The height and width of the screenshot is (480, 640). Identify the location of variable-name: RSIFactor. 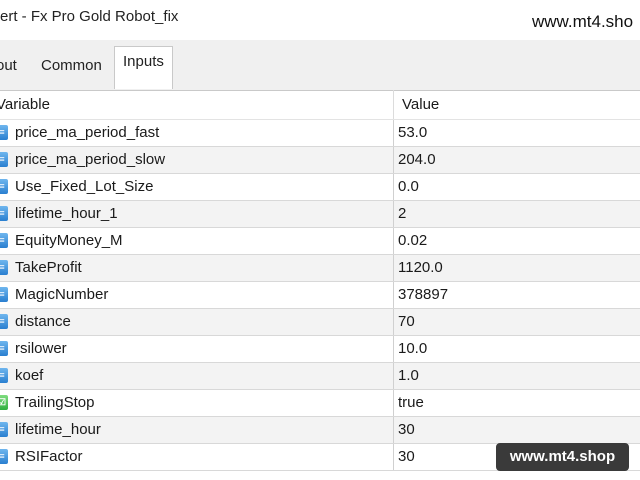
(49, 456).